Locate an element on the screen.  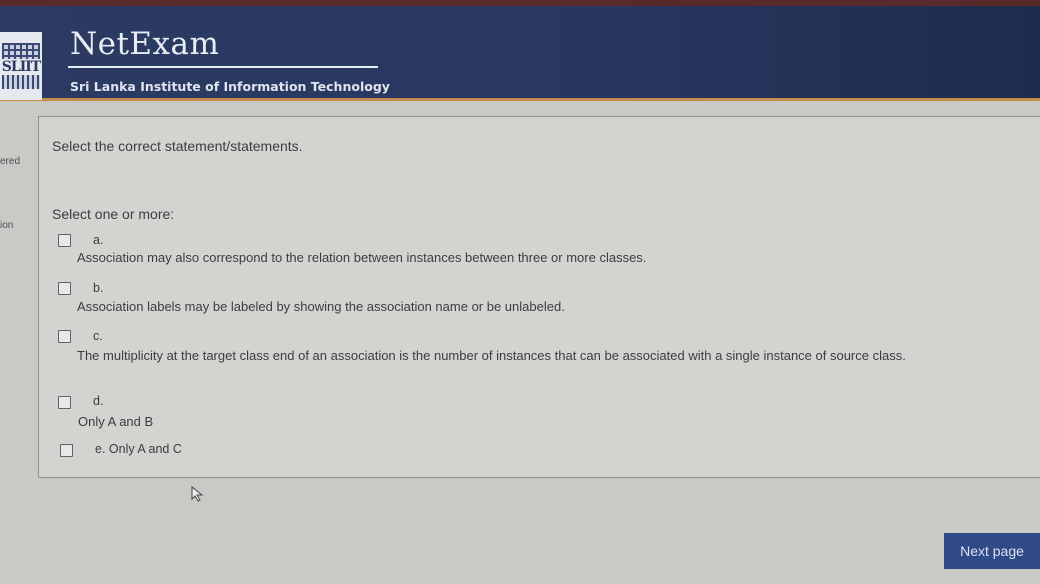
mouse-pointer-icon is located at coordinates (197, 494).